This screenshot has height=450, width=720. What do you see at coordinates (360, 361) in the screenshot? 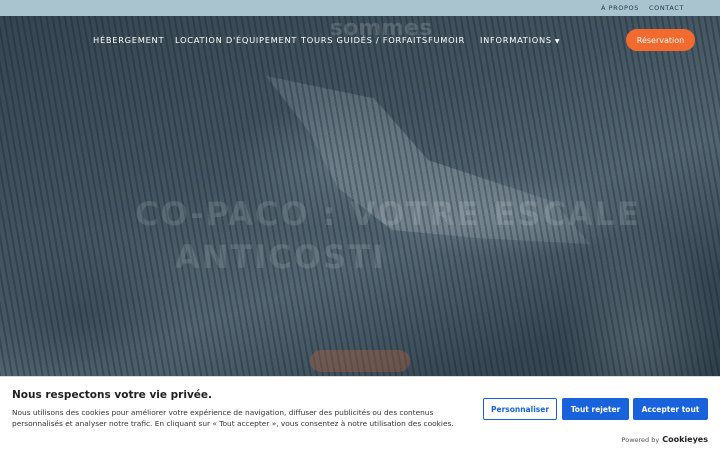
I see `hero-cta-faded` at bounding box center [360, 361].